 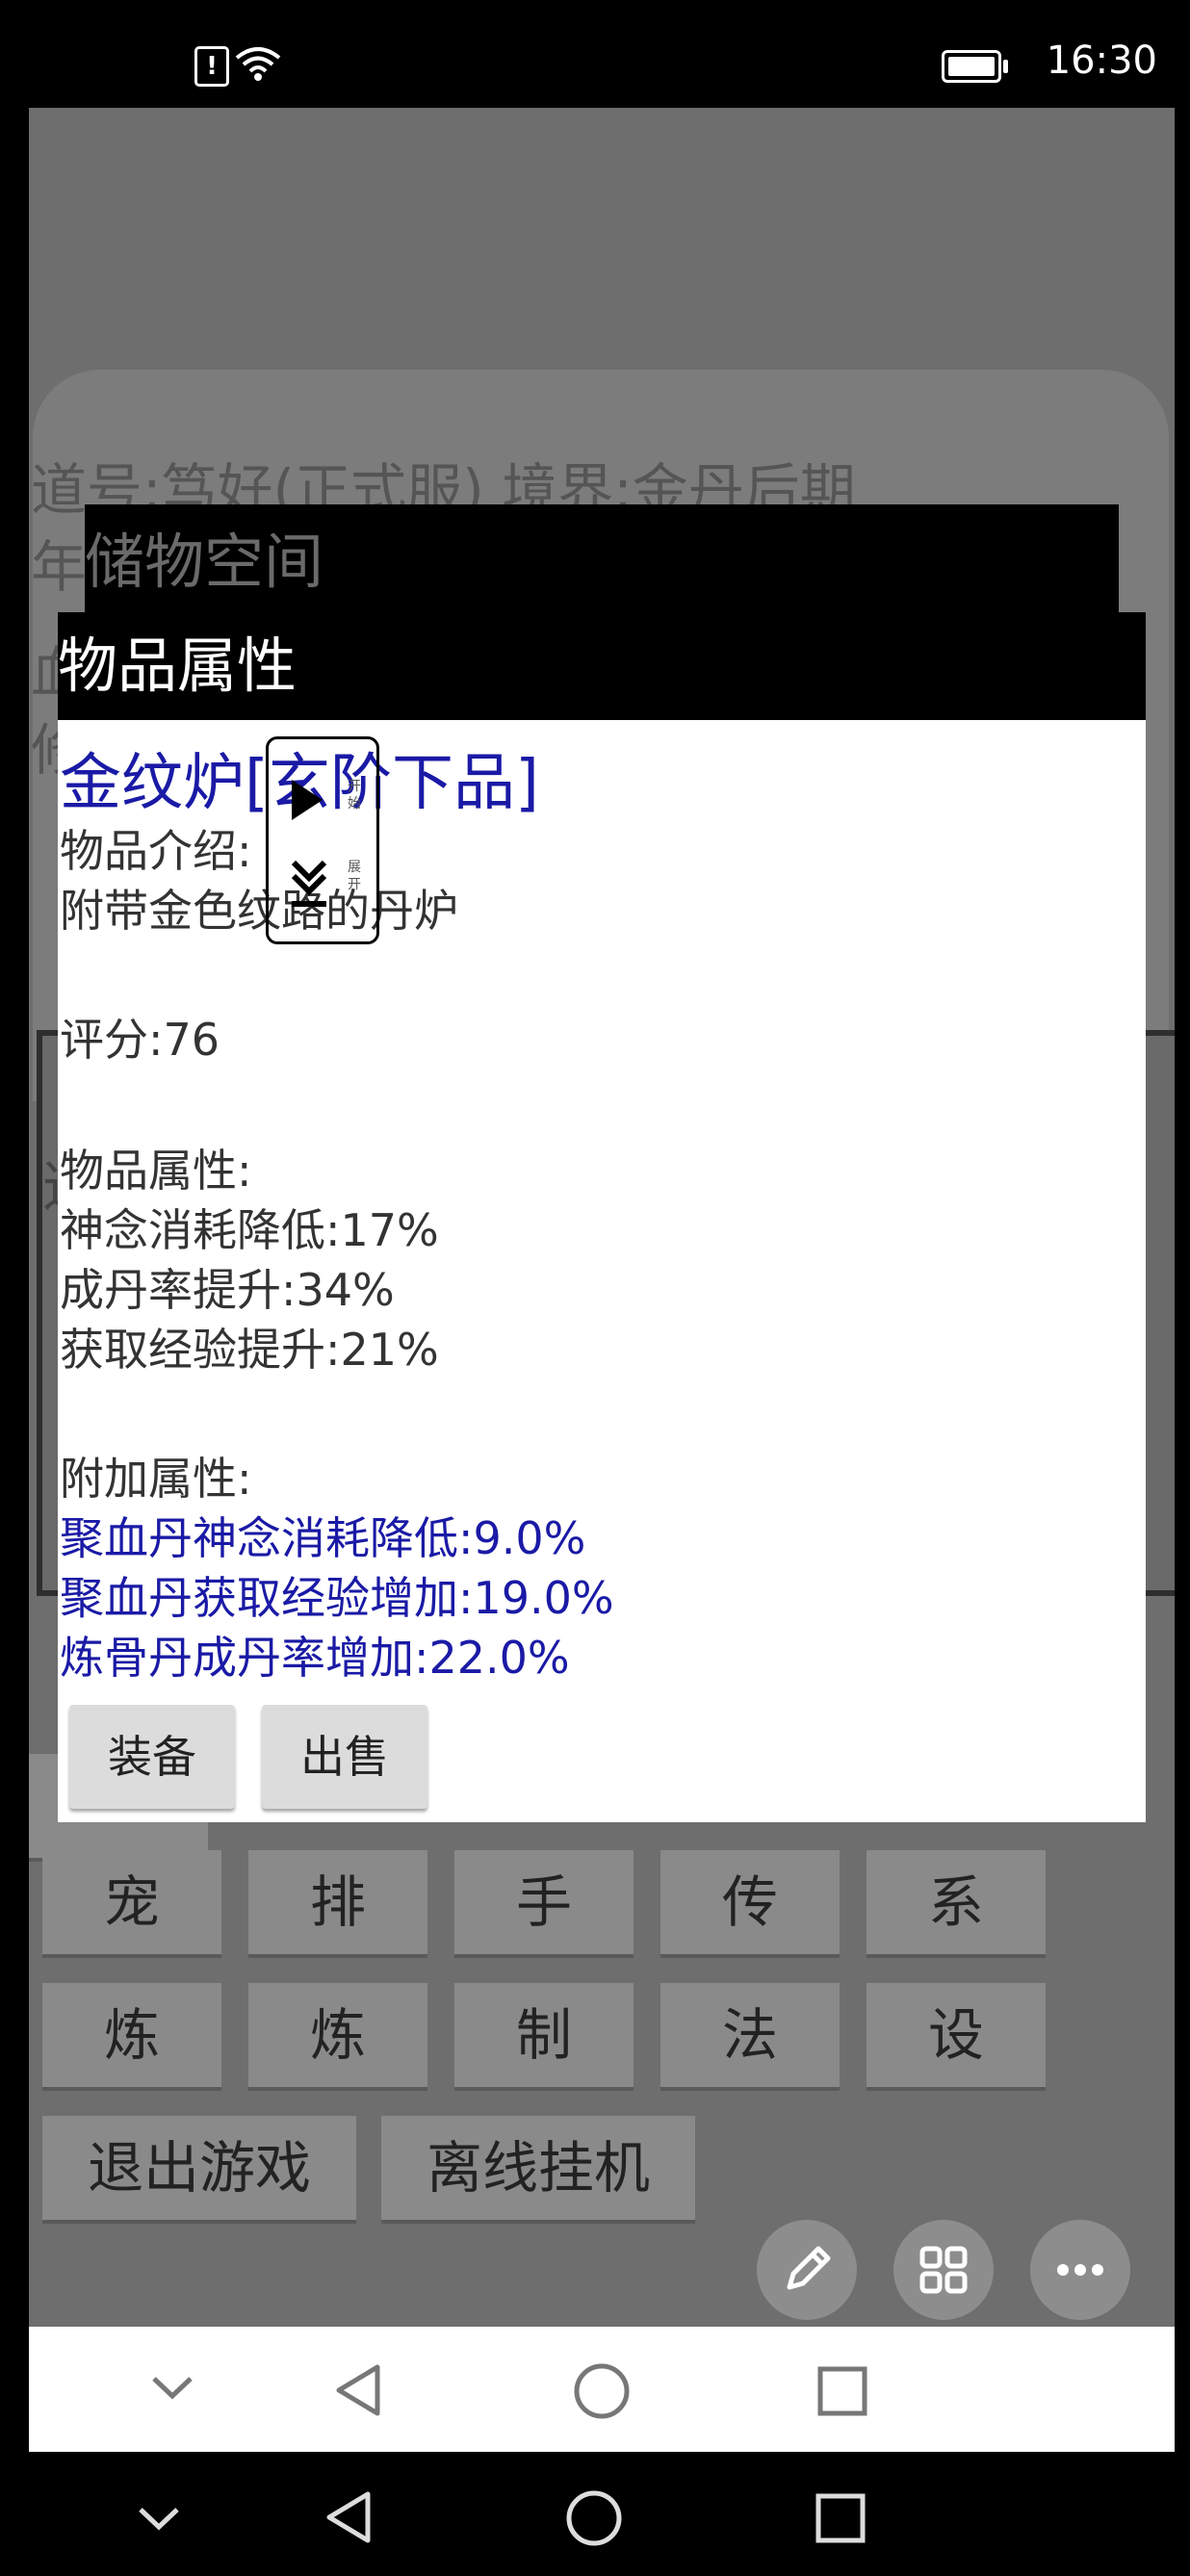 I want to click on sell-button: 出售, so click(x=344, y=1757).